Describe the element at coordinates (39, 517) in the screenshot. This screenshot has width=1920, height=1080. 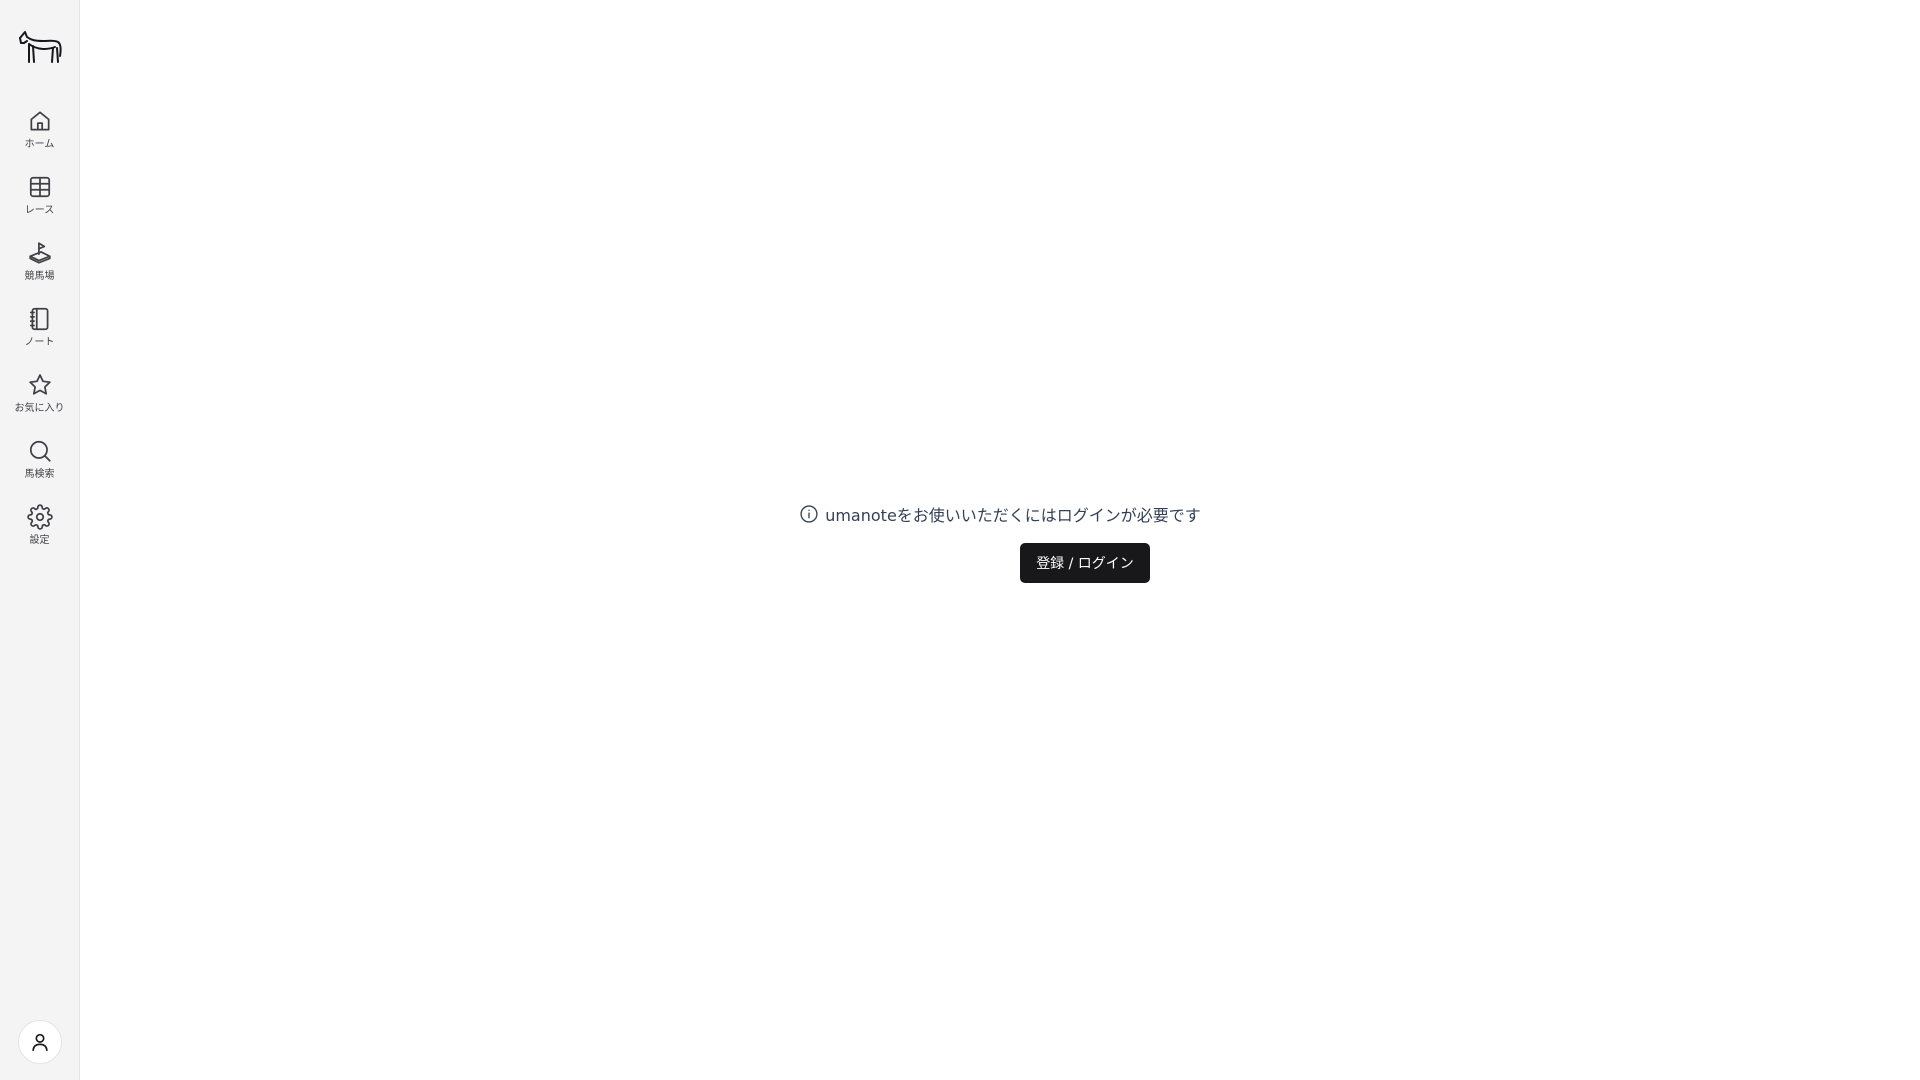
I see `gear-icon` at that location.